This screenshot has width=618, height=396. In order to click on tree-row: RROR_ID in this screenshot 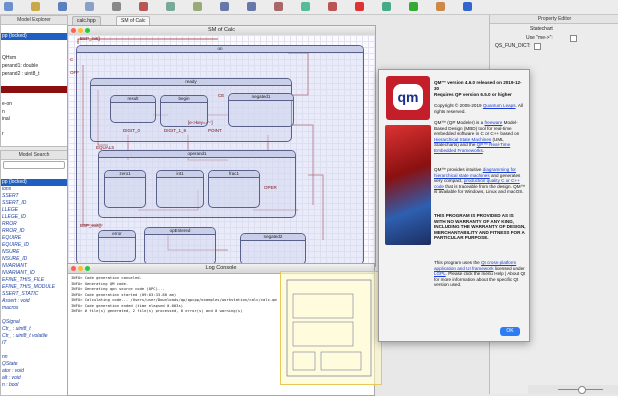, I will do `click(34, 231)`.